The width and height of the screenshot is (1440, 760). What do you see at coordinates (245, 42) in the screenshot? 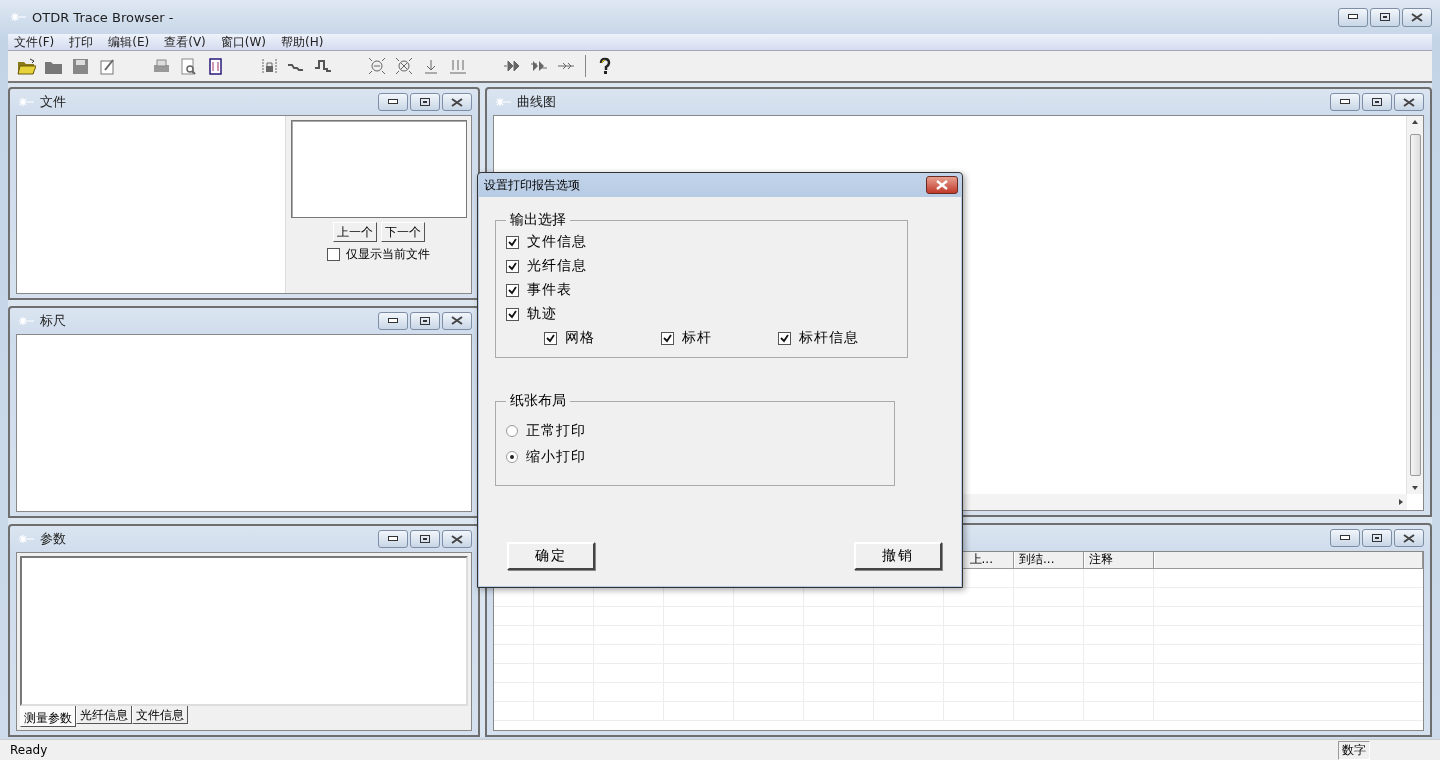
I see `menu-item: 窗口(W)` at bounding box center [245, 42].